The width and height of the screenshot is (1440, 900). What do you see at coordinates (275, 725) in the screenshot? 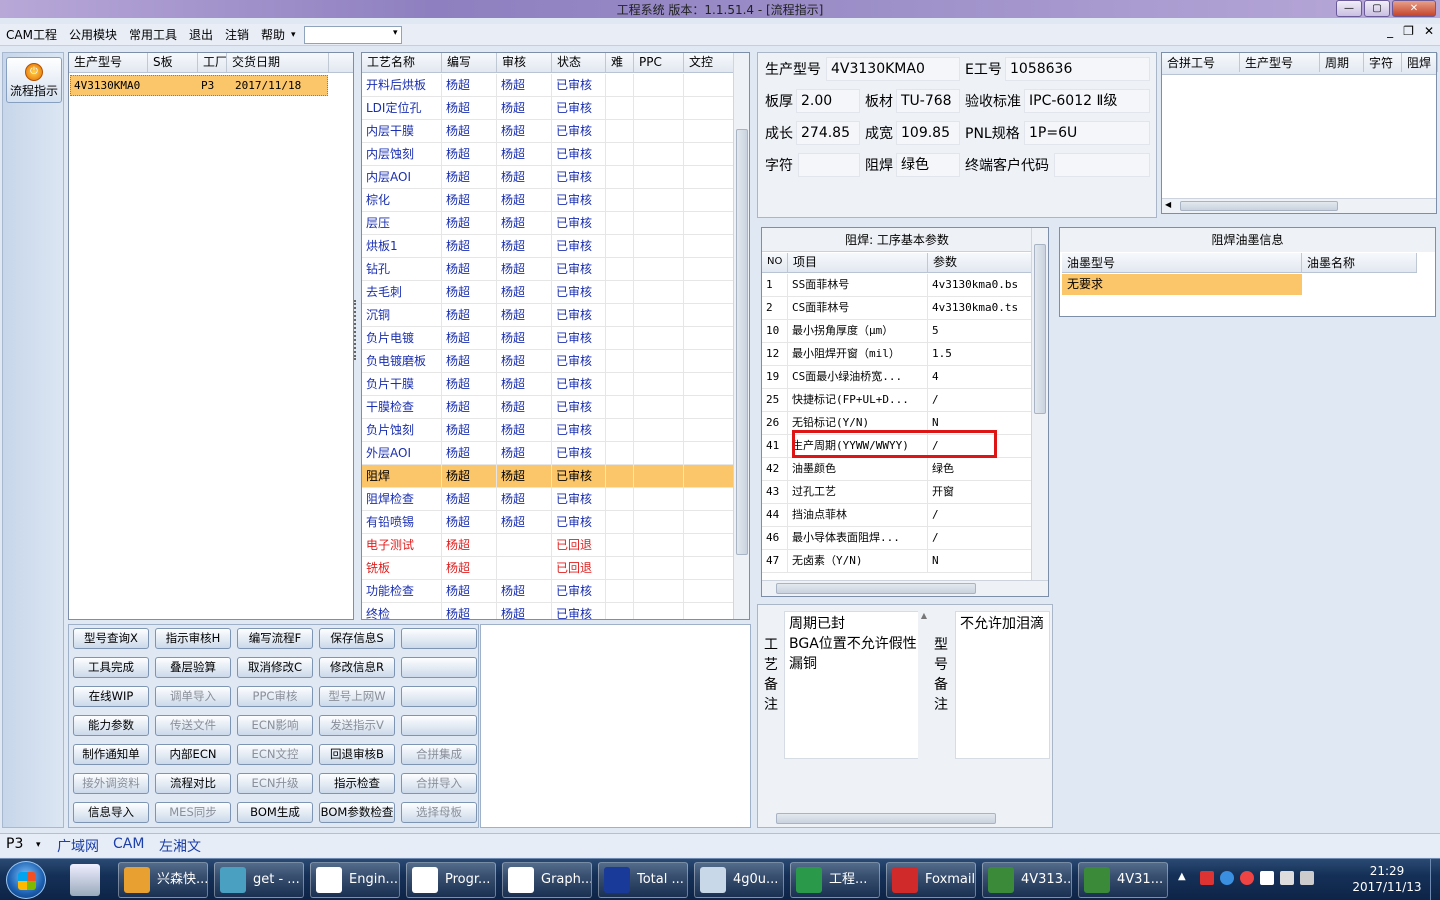
I see `action-button-3-2: ECN影响` at bounding box center [275, 725].